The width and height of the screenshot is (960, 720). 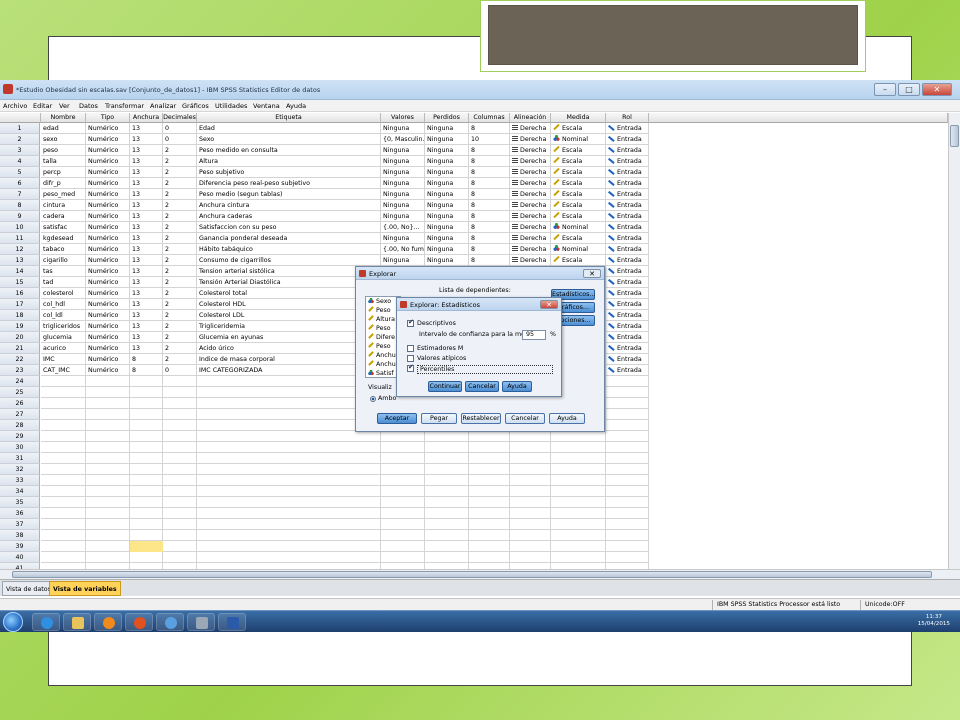 What do you see at coordinates (180, 118) in the screenshot?
I see `column-header: Decimales` at bounding box center [180, 118].